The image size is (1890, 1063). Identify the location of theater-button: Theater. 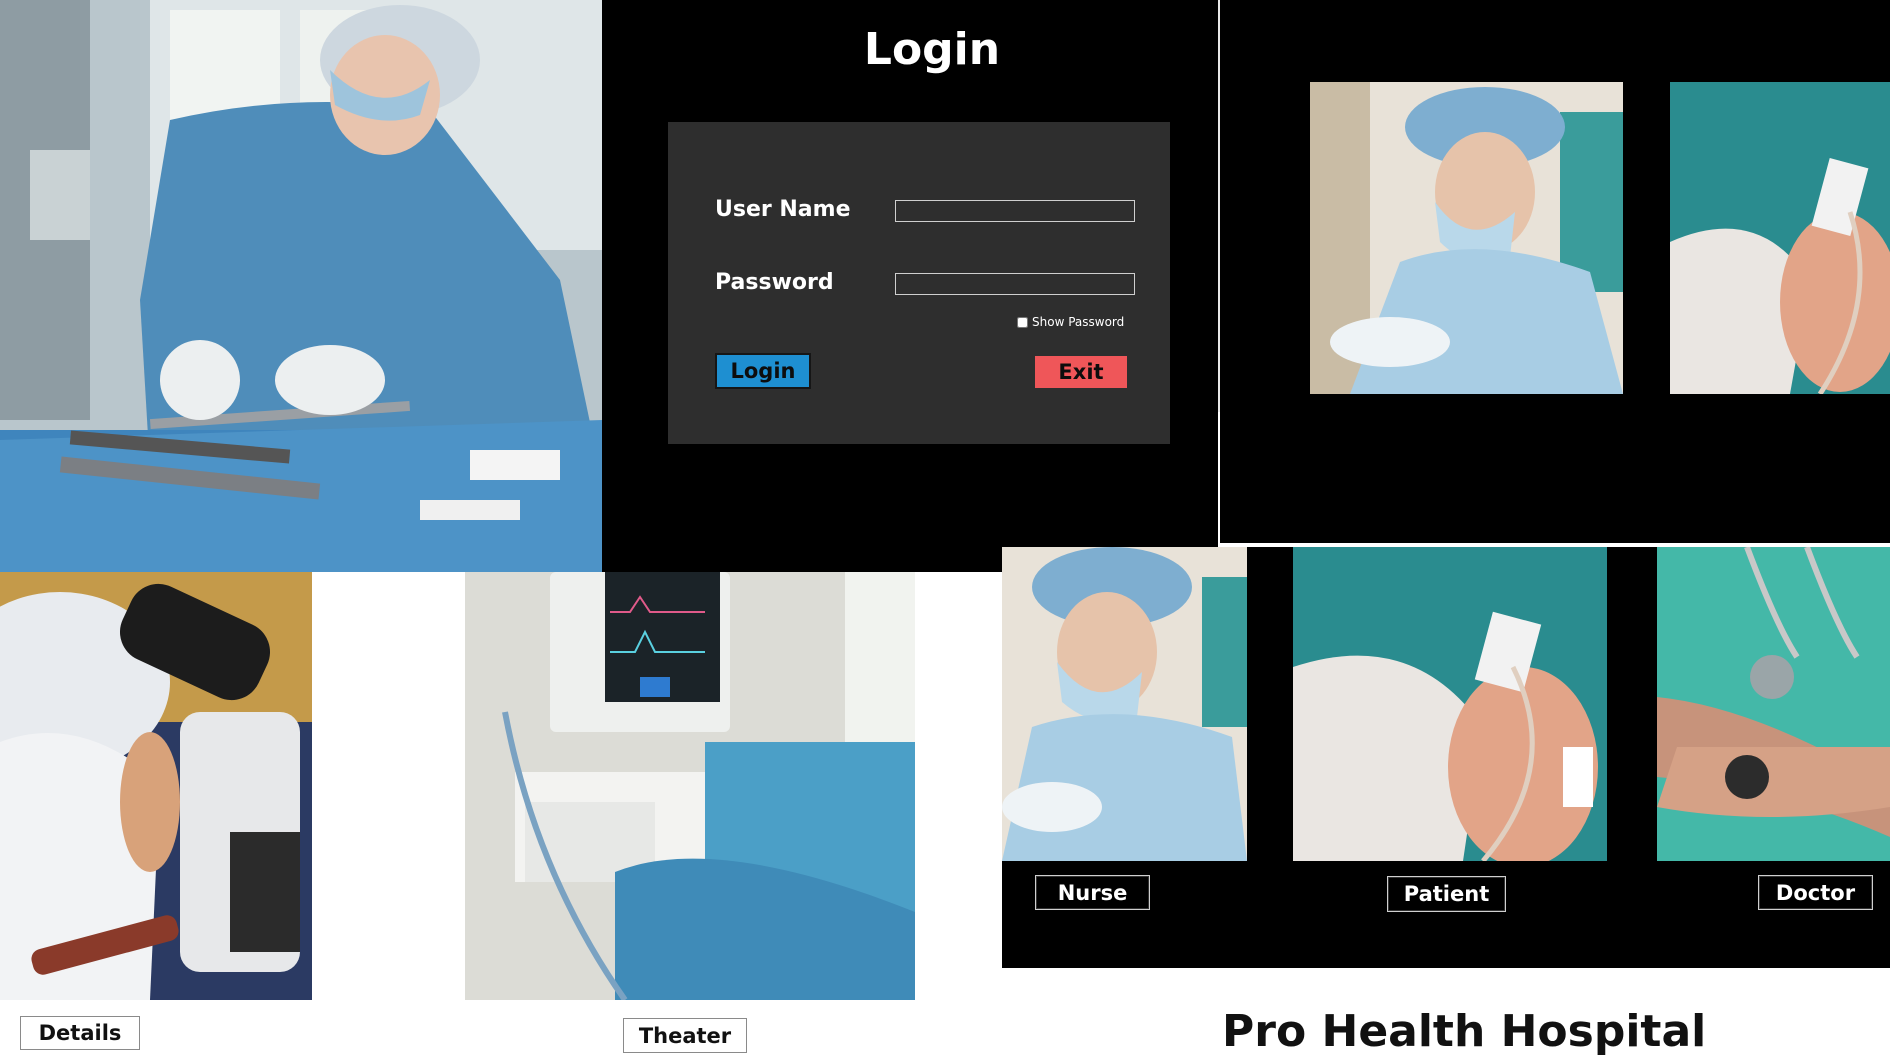
(685, 1035).